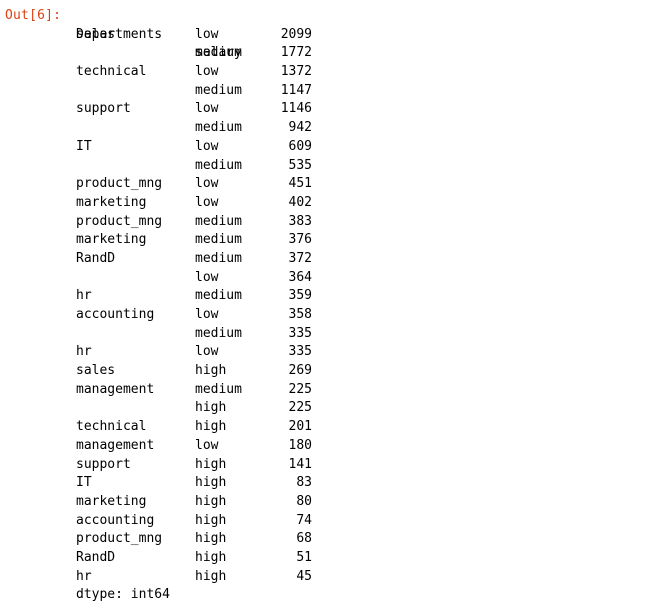 The width and height of the screenshot is (649, 609). What do you see at coordinates (194, 408) in the screenshot?
I see `series-row: high 225` at bounding box center [194, 408].